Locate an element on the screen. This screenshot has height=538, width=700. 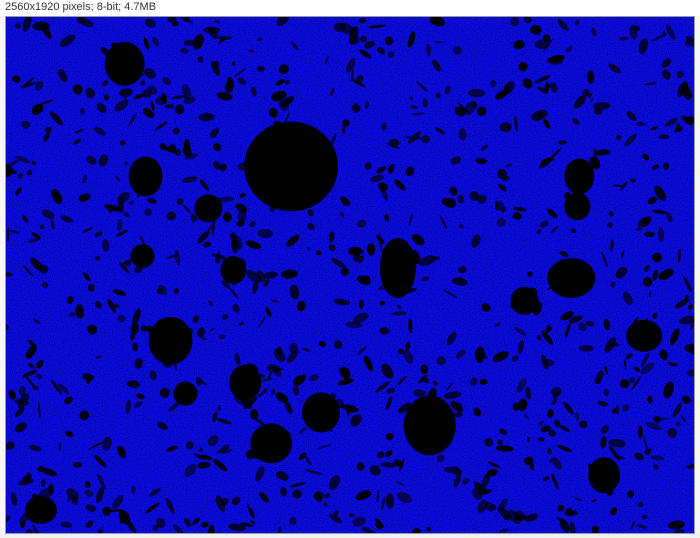
image-info-bar: 2560x1920 pixels; 8-bit; 4.7MB is located at coordinates (350, 8).